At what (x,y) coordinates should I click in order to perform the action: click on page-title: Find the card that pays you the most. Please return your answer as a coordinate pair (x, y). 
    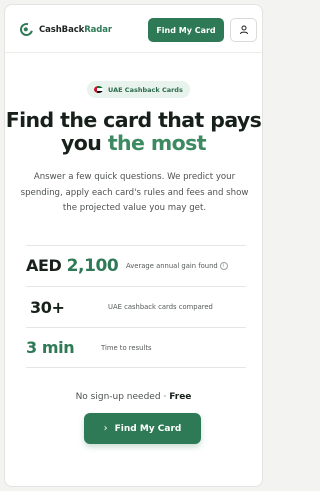
    Looking at the image, I should click on (133, 131).